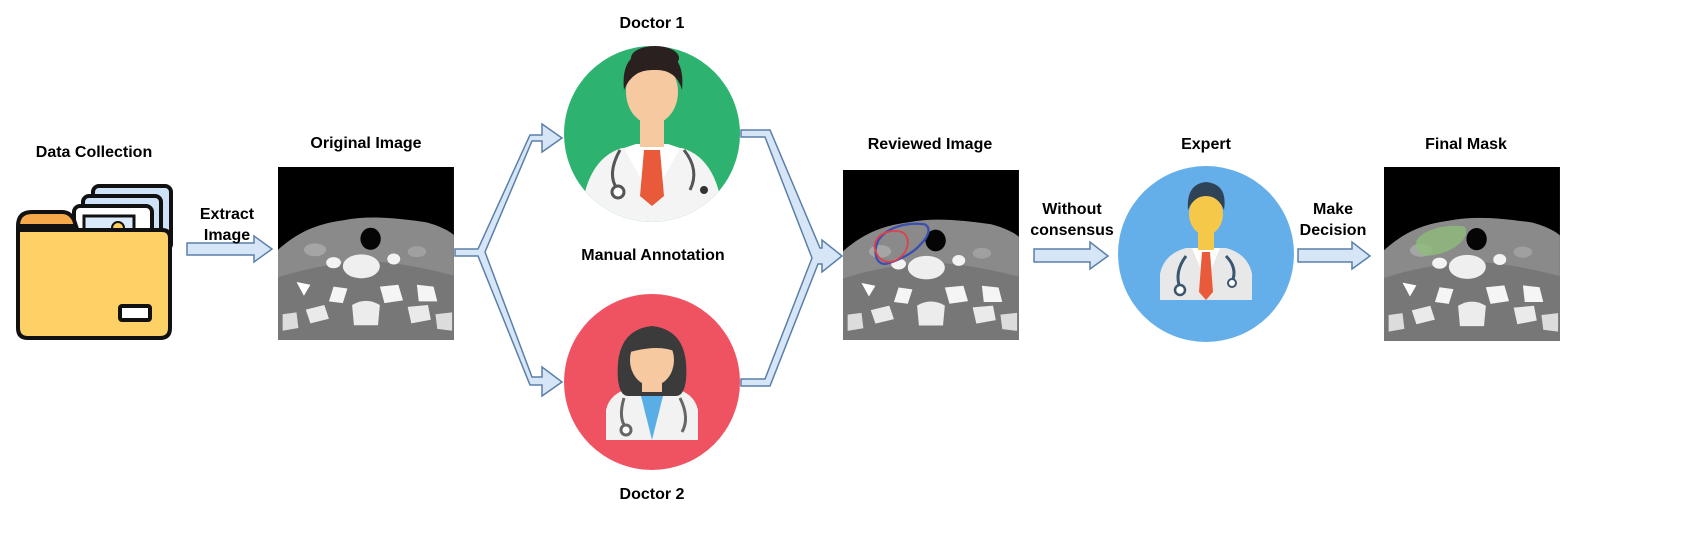  What do you see at coordinates (653, 255) in the screenshot?
I see `label-manual-annotation: Manual Annotation` at bounding box center [653, 255].